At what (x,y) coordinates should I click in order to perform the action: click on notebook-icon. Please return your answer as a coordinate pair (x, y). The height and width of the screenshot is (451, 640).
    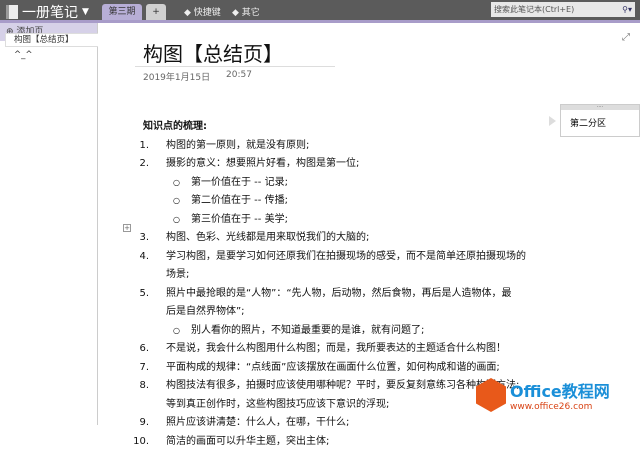
    Looking at the image, I should click on (12, 12).